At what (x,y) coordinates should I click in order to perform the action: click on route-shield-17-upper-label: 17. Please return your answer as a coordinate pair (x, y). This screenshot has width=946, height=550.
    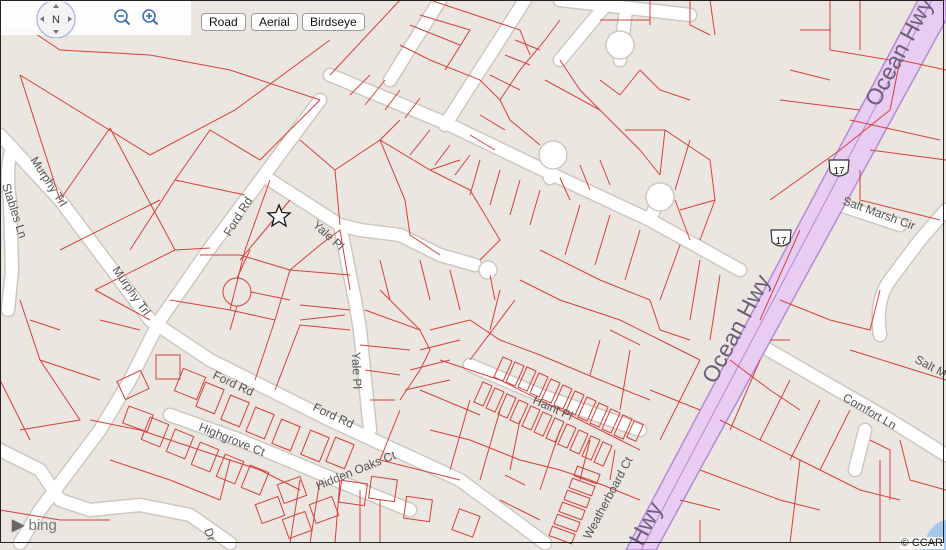
    Looking at the image, I should click on (839, 171).